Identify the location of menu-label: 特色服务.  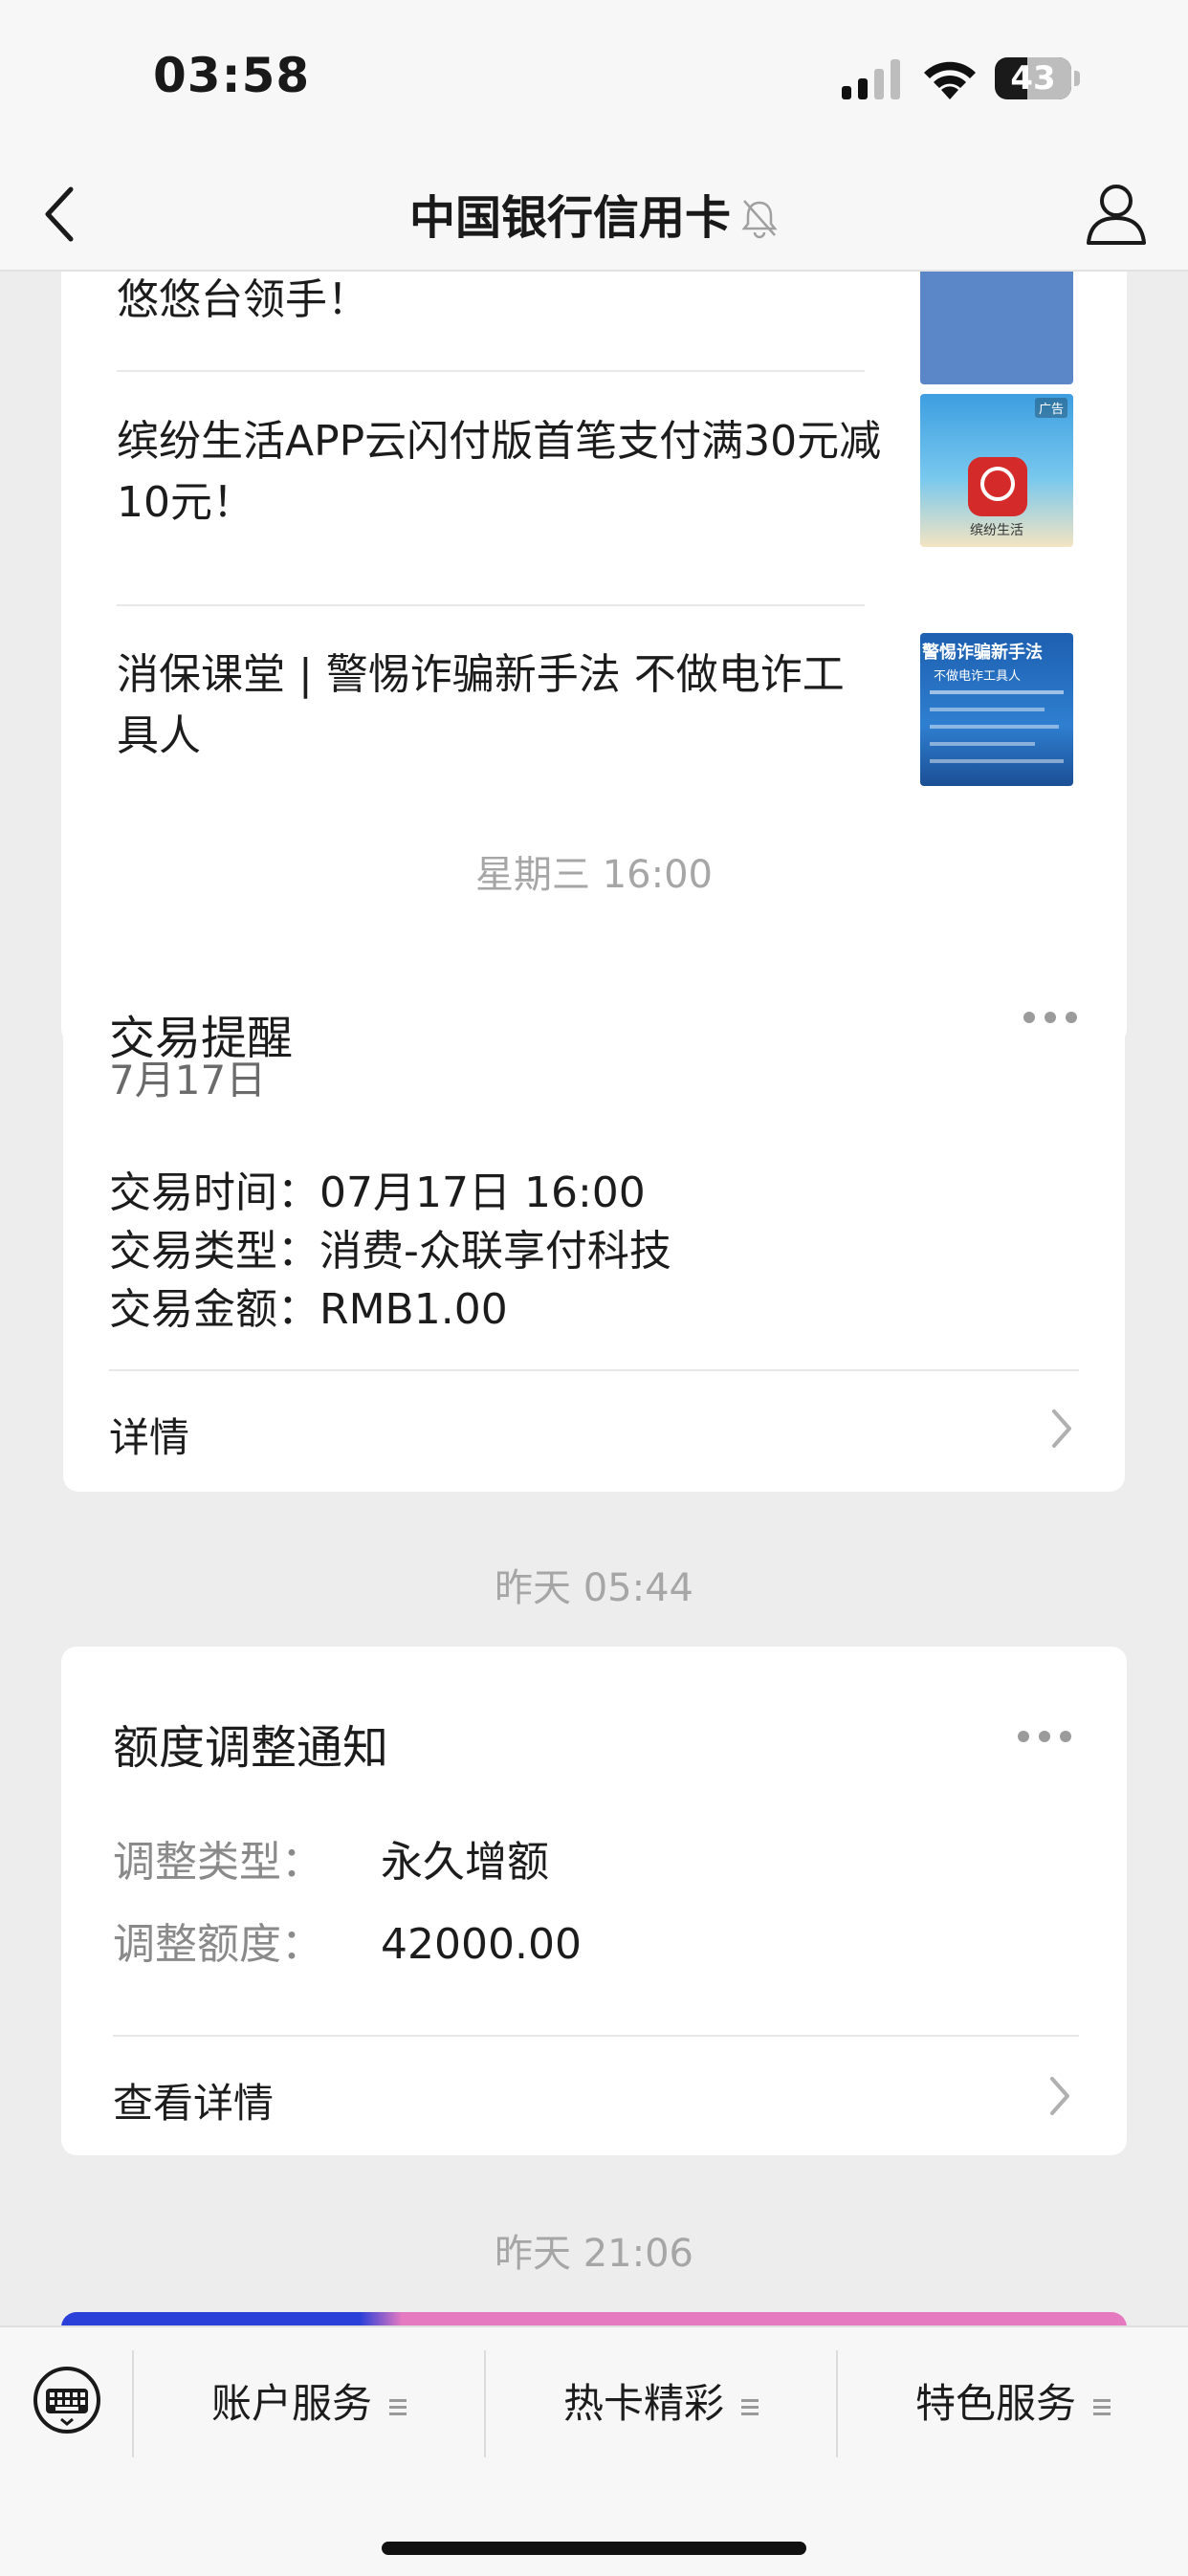
(995, 2403).